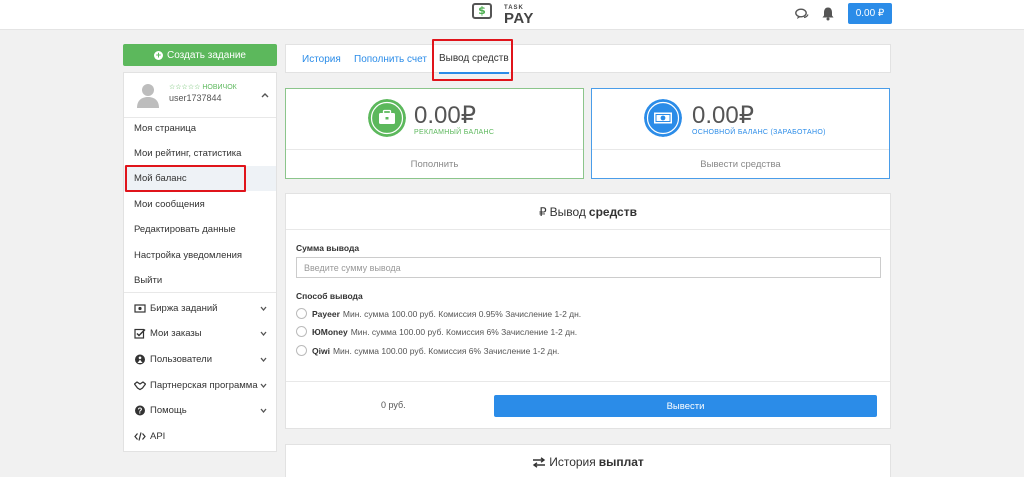 The width and height of the screenshot is (1024, 477). I want to click on ruble-icon: ₽, so click(543, 211).